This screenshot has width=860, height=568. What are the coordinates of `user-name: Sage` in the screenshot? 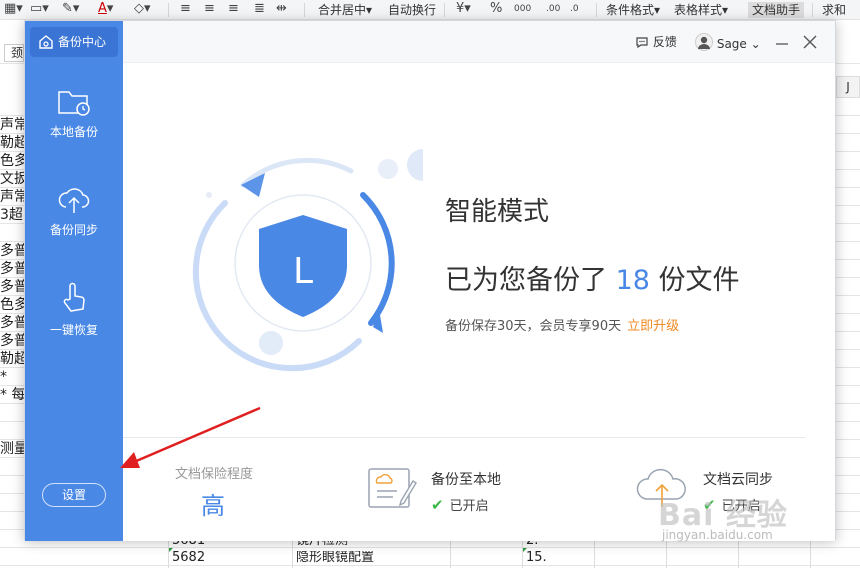 It's located at (731, 44).